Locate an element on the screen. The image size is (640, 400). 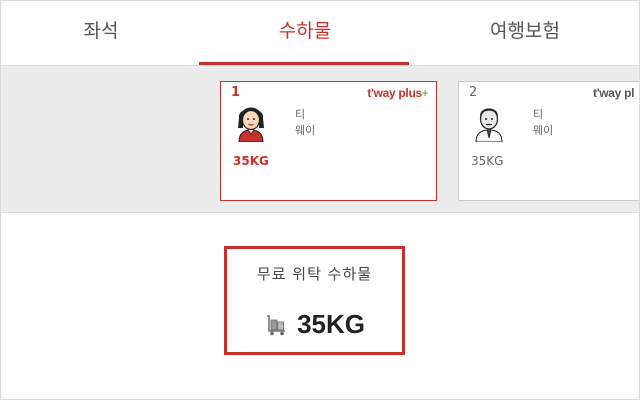
female-avatar-icon is located at coordinates (251, 124).